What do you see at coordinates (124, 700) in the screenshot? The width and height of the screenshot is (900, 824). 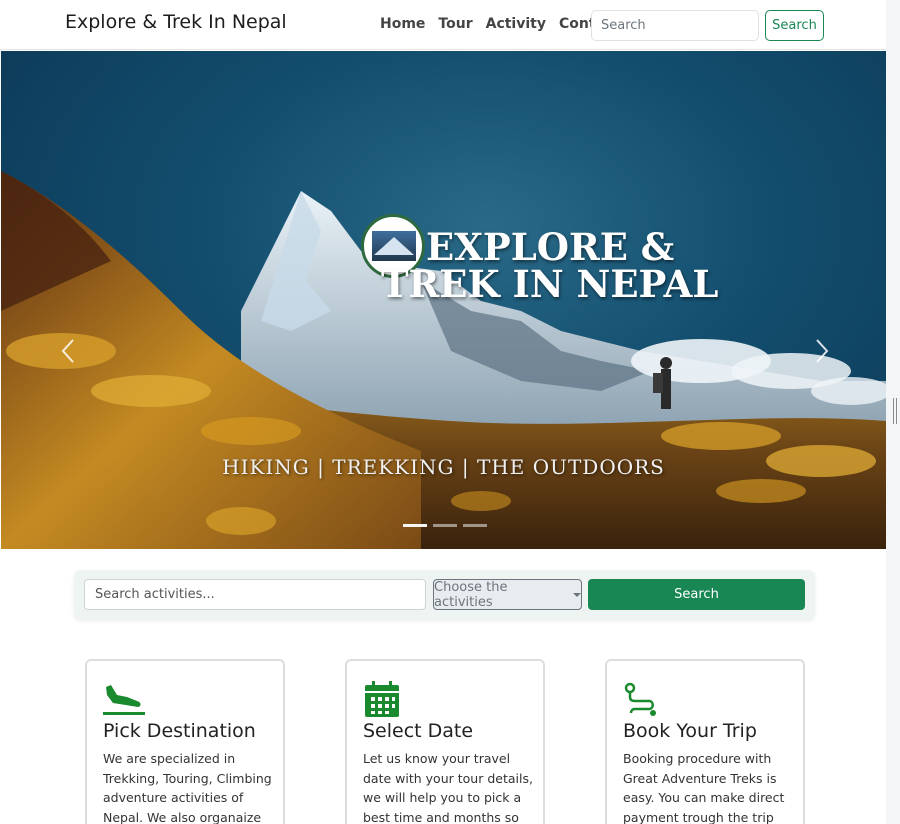 I see `plane-landing-icon` at bounding box center [124, 700].